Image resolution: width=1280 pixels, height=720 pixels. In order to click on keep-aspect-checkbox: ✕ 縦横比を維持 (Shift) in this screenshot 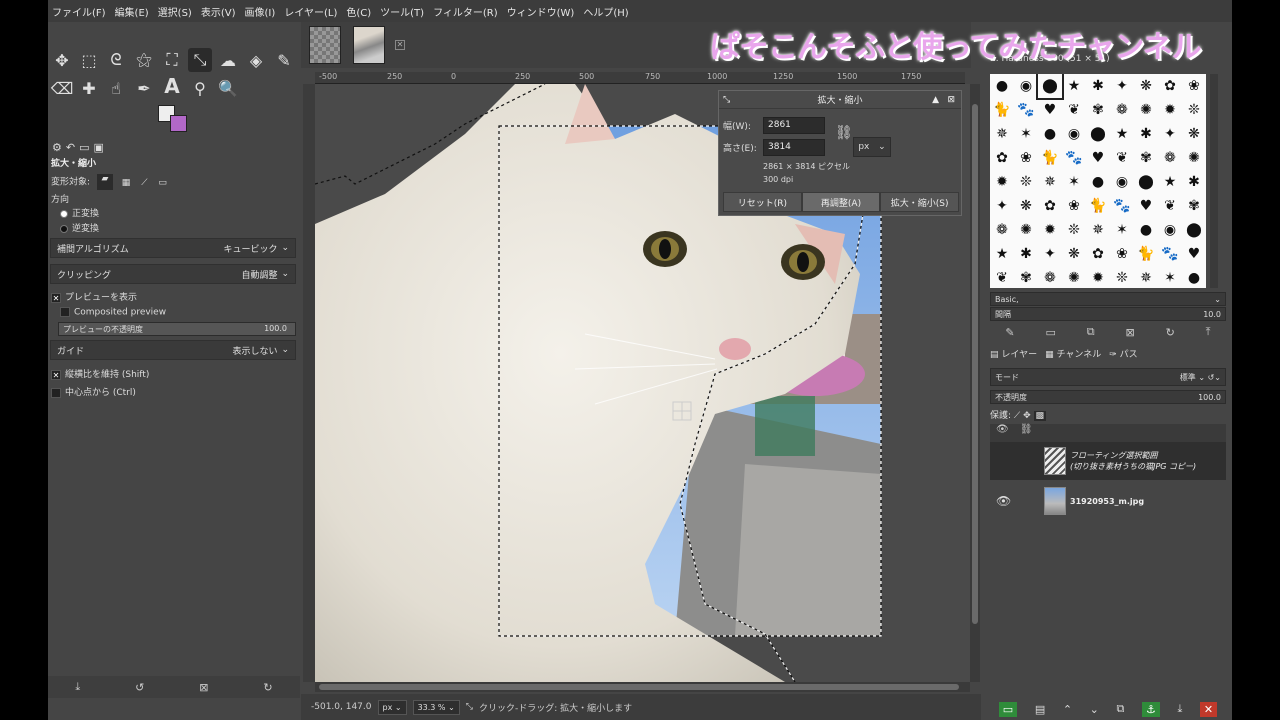, I will do `click(100, 373)`.